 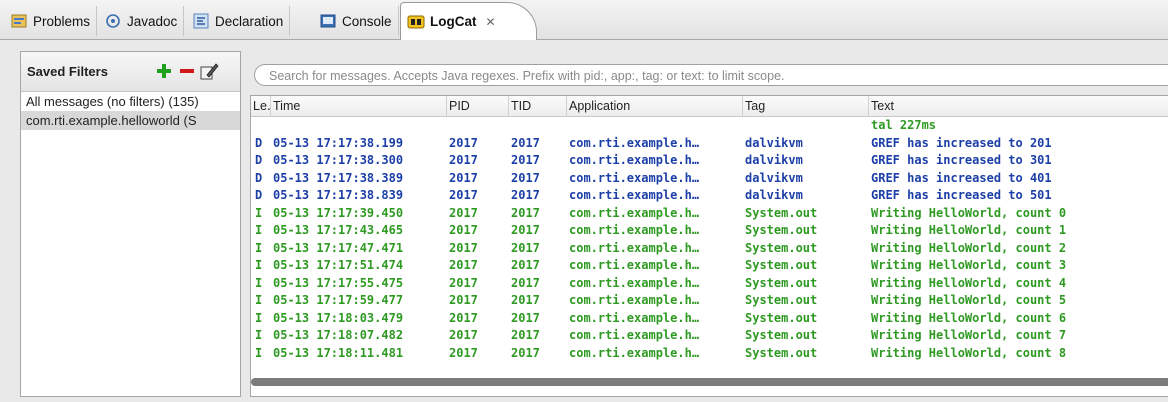 What do you see at coordinates (338, 230) in the screenshot?
I see `log-cell-time: 05-13 17:17:43.465` at bounding box center [338, 230].